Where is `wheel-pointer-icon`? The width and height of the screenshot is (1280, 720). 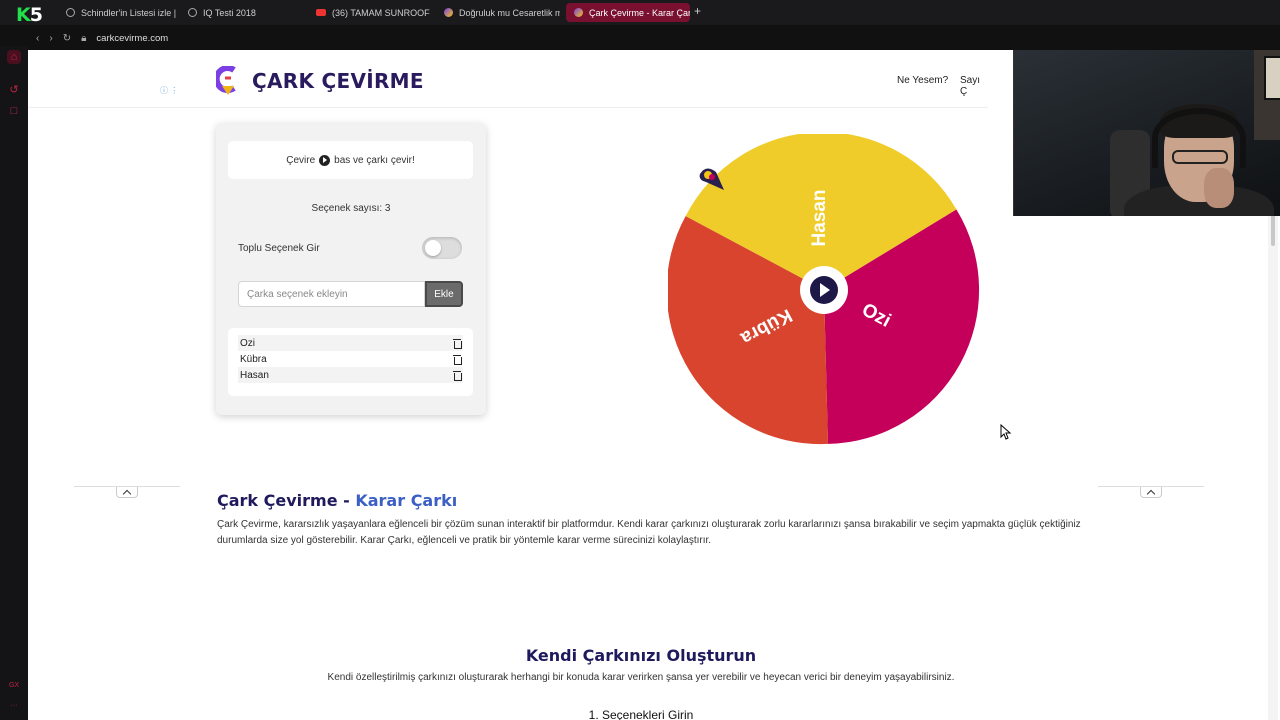 wheel-pointer-icon is located at coordinates (711, 179).